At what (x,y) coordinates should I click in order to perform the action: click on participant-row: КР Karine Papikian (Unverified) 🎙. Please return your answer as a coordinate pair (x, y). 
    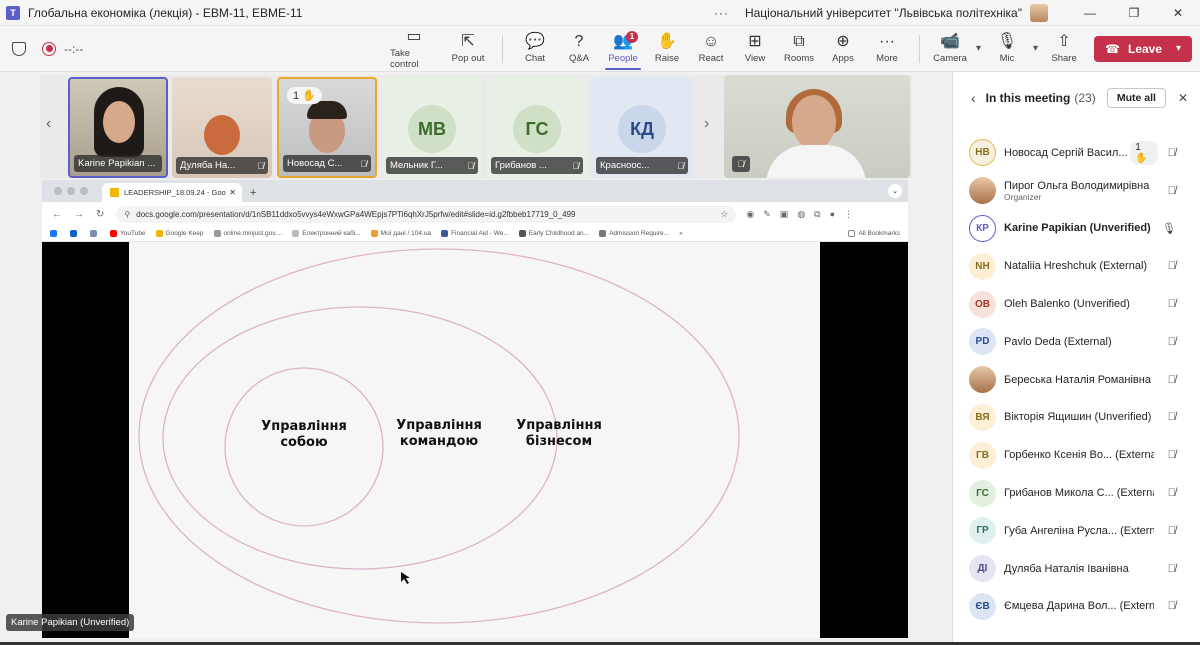
    Looking at the image, I should click on (1076, 229).